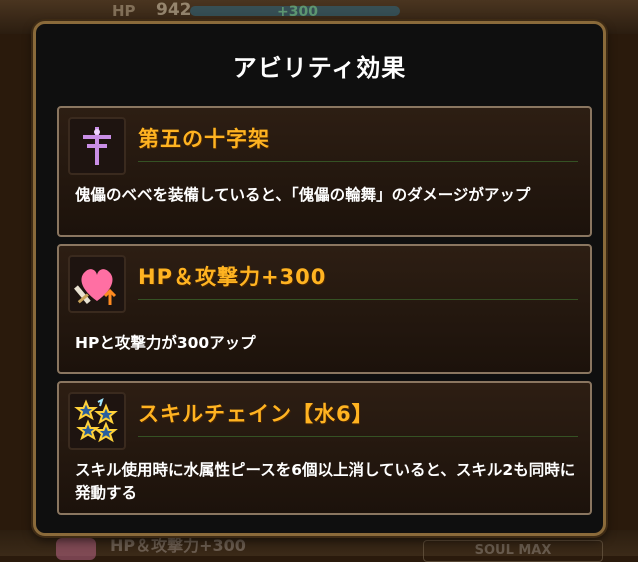 This screenshot has height=562, width=638. I want to click on hp-value: 942, so click(174, 10).